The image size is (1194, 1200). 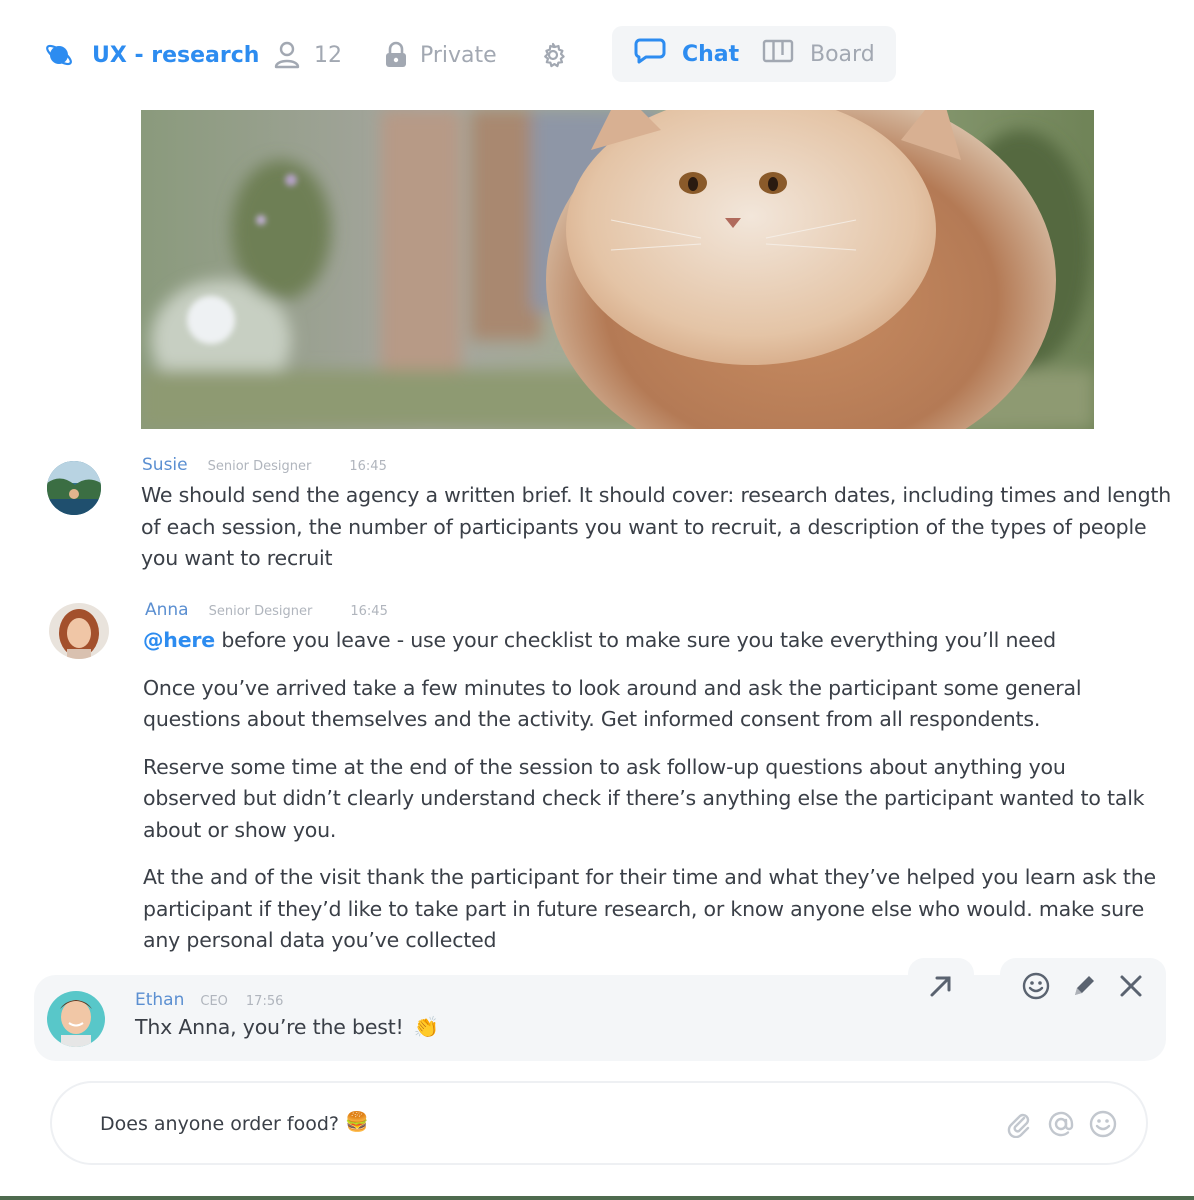 I want to click on message-meta: Ethan CEO 17:56, so click(x=209, y=1000).